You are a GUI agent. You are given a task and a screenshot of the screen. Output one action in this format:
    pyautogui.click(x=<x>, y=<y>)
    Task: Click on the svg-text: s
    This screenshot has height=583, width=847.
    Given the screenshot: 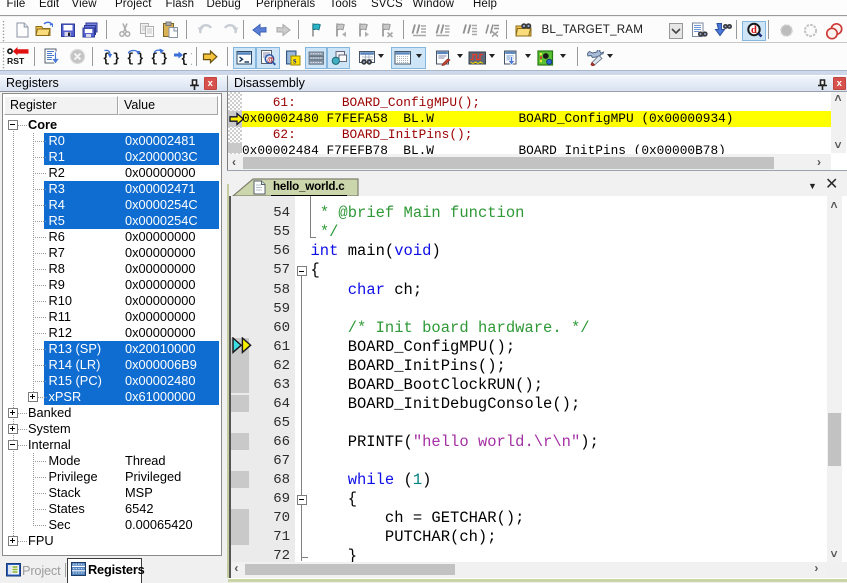 What is the action you would take?
    pyautogui.click(x=295, y=60)
    